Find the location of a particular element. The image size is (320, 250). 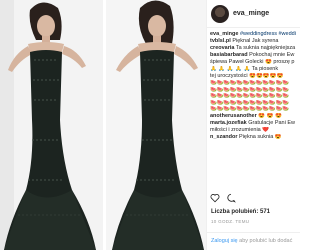

comment-user: marta.jozefiak is located at coordinates (228, 123).